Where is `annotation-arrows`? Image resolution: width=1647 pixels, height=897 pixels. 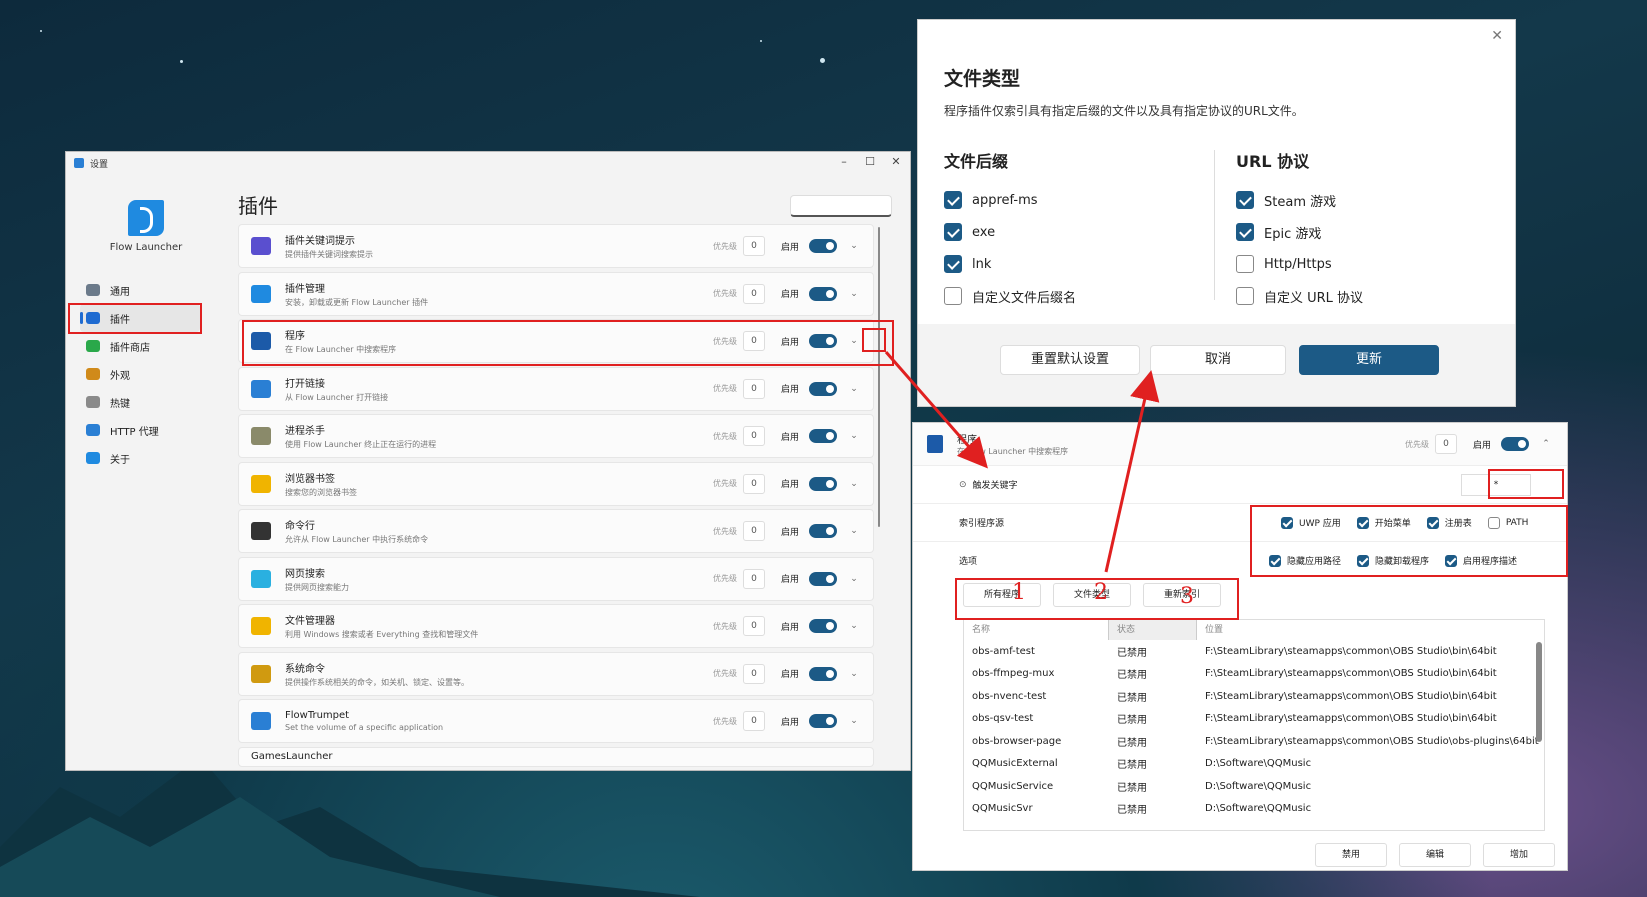
annotation-arrows is located at coordinates (1022, 462).